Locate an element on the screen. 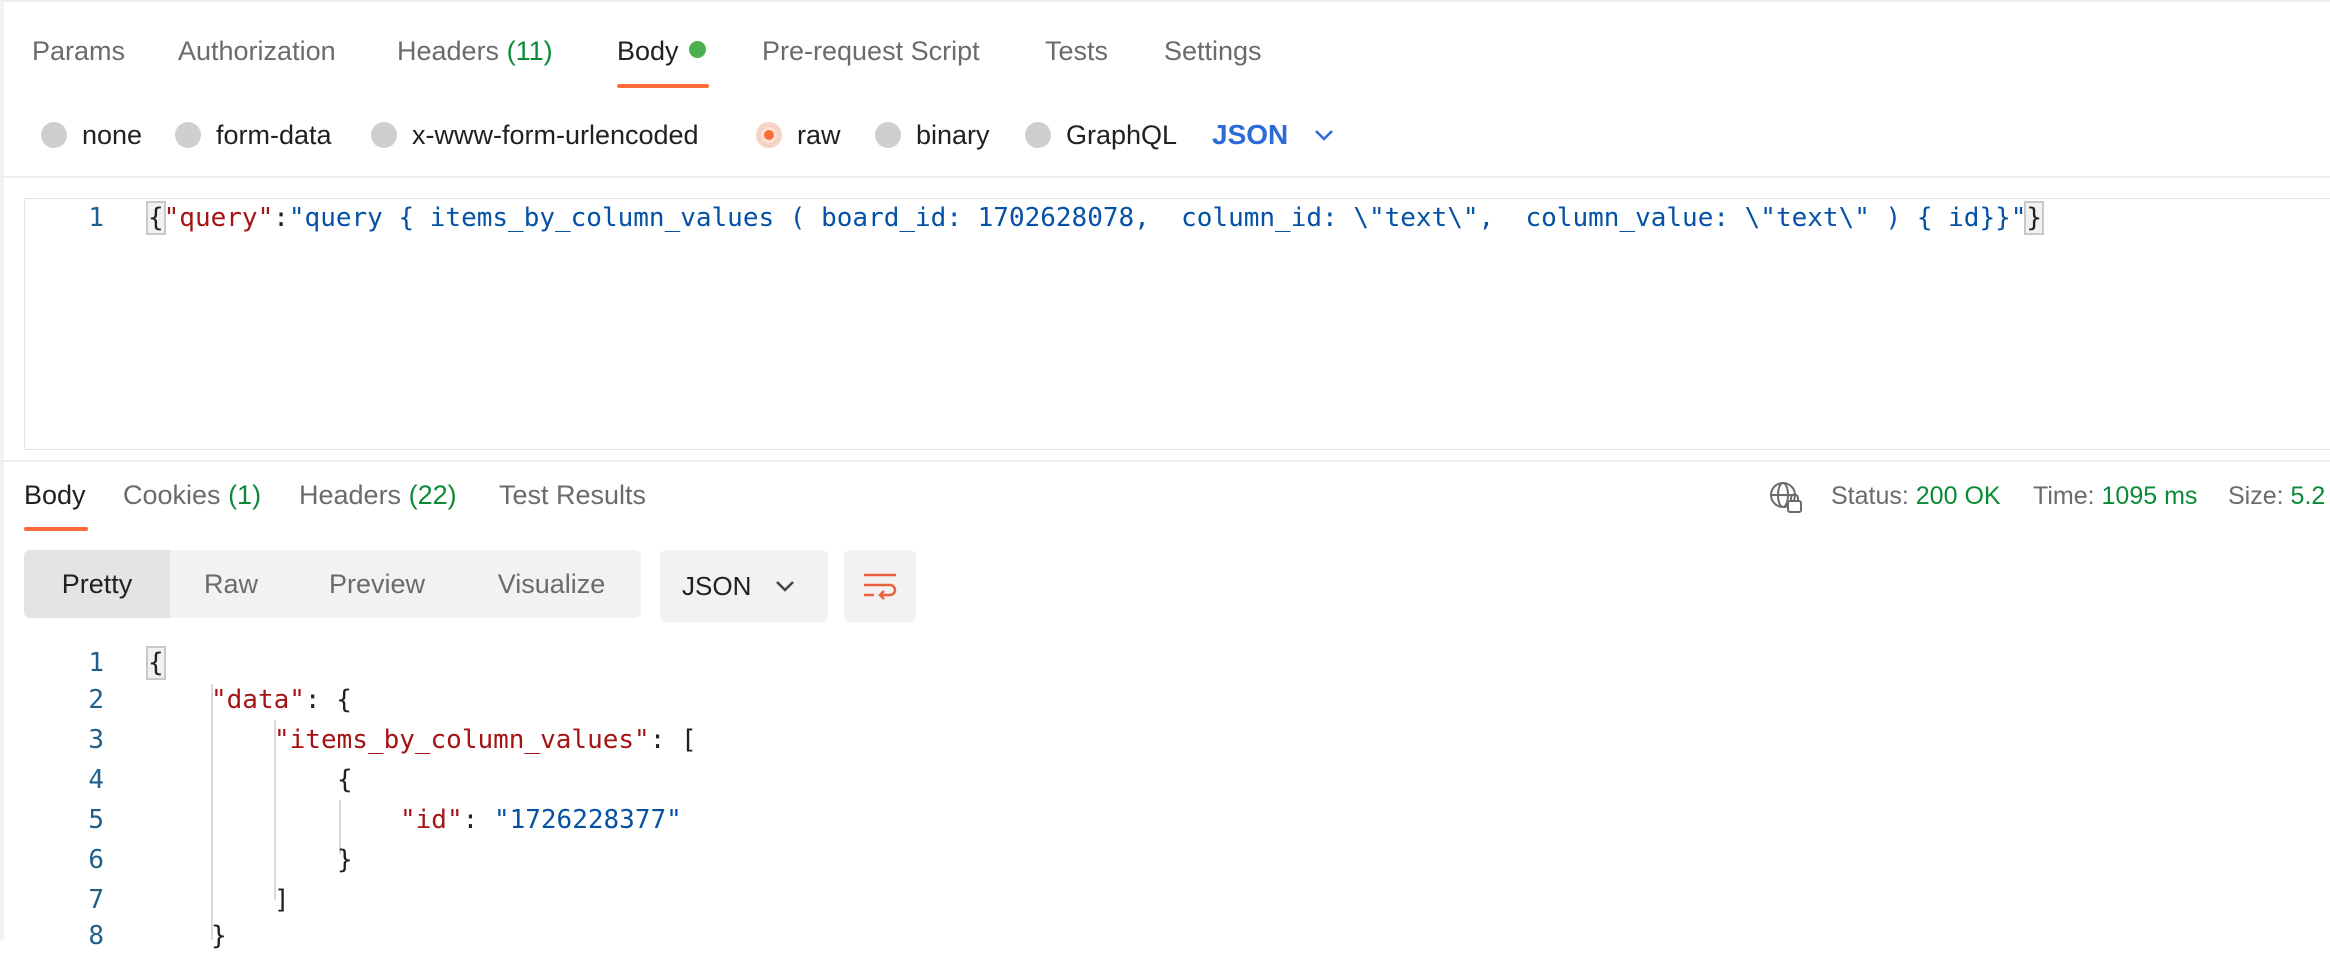  response-tab-cookies: Cookies (1) is located at coordinates (192, 495).